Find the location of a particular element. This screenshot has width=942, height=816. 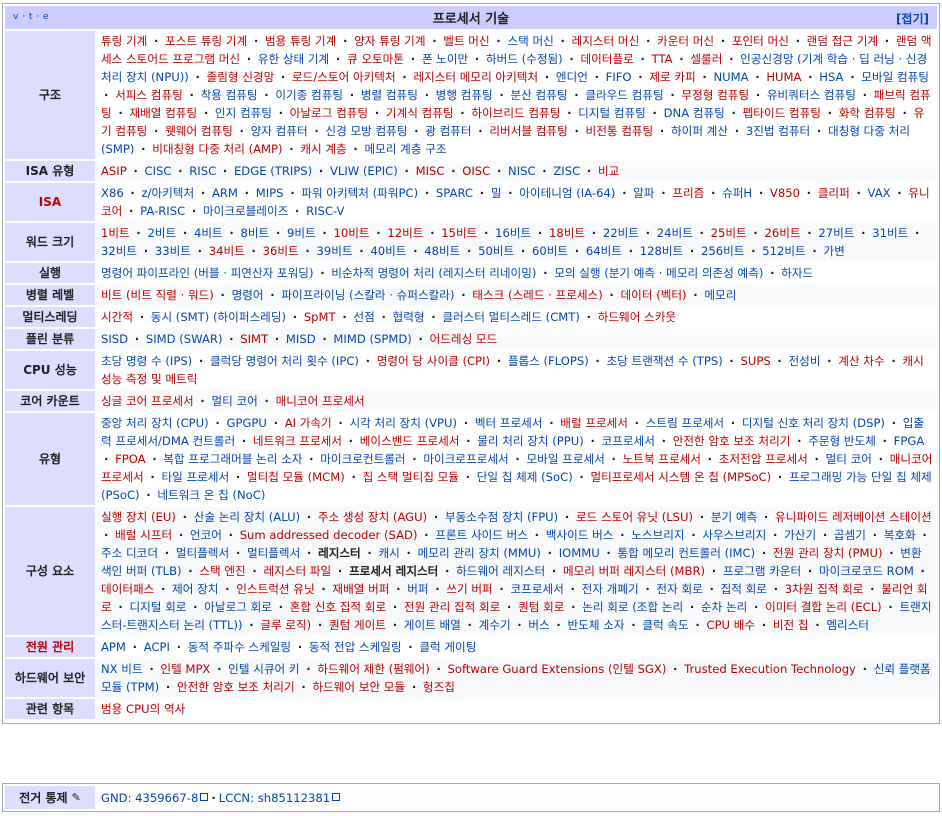

list-item: 하드웨어 제한 (펌웨어) is located at coordinates (373, 669).